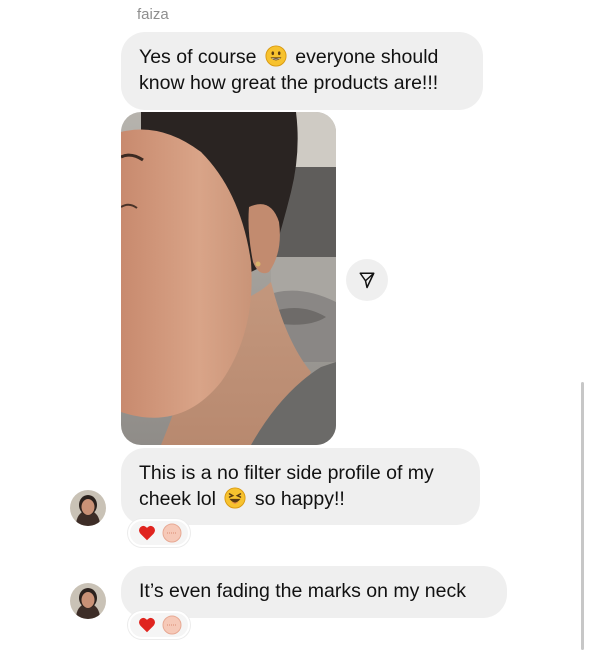 The image size is (600, 650). I want to click on message-2-reactions, so click(159, 533).